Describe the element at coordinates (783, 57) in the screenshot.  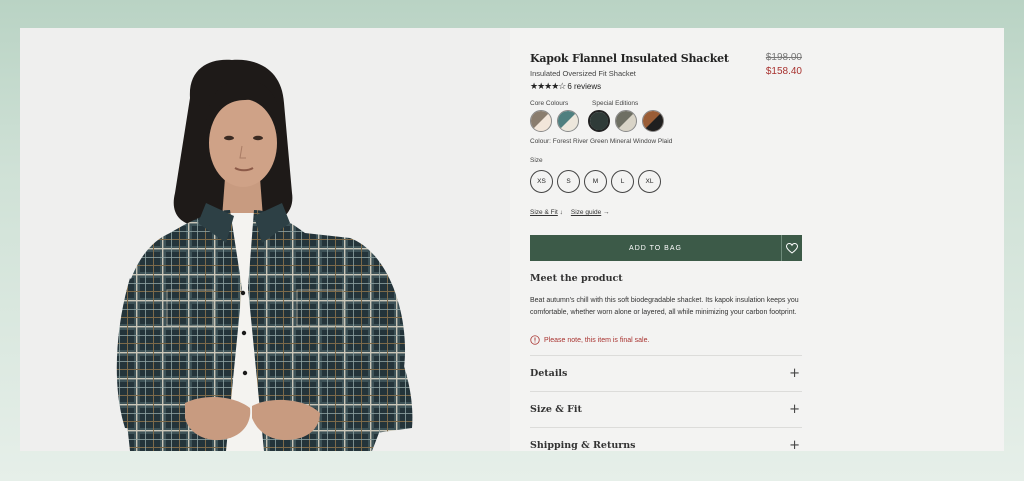
I see `original-price: $198.00` at that location.